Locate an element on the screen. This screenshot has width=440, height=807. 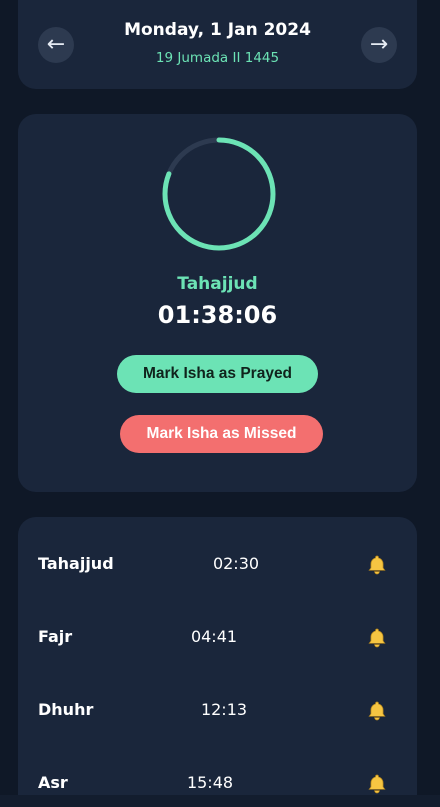
prayer-row-name: Fajr is located at coordinates (55, 636).